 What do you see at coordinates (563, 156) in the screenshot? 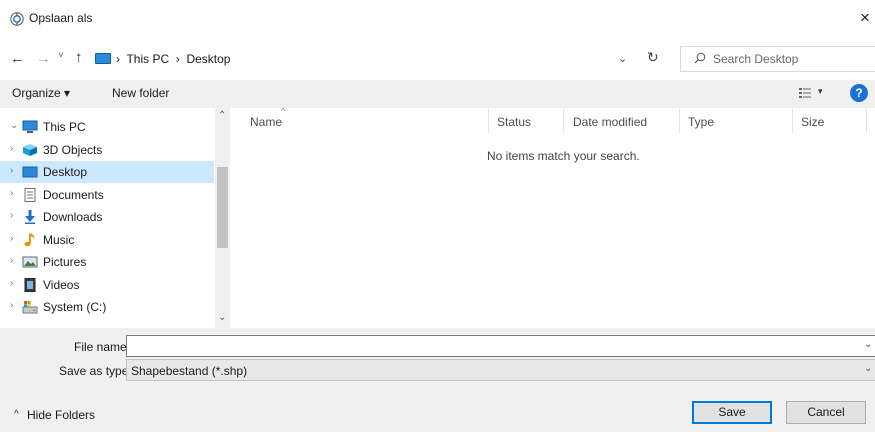
I see `empty-message: No items match your search.` at bounding box center [563, 156].